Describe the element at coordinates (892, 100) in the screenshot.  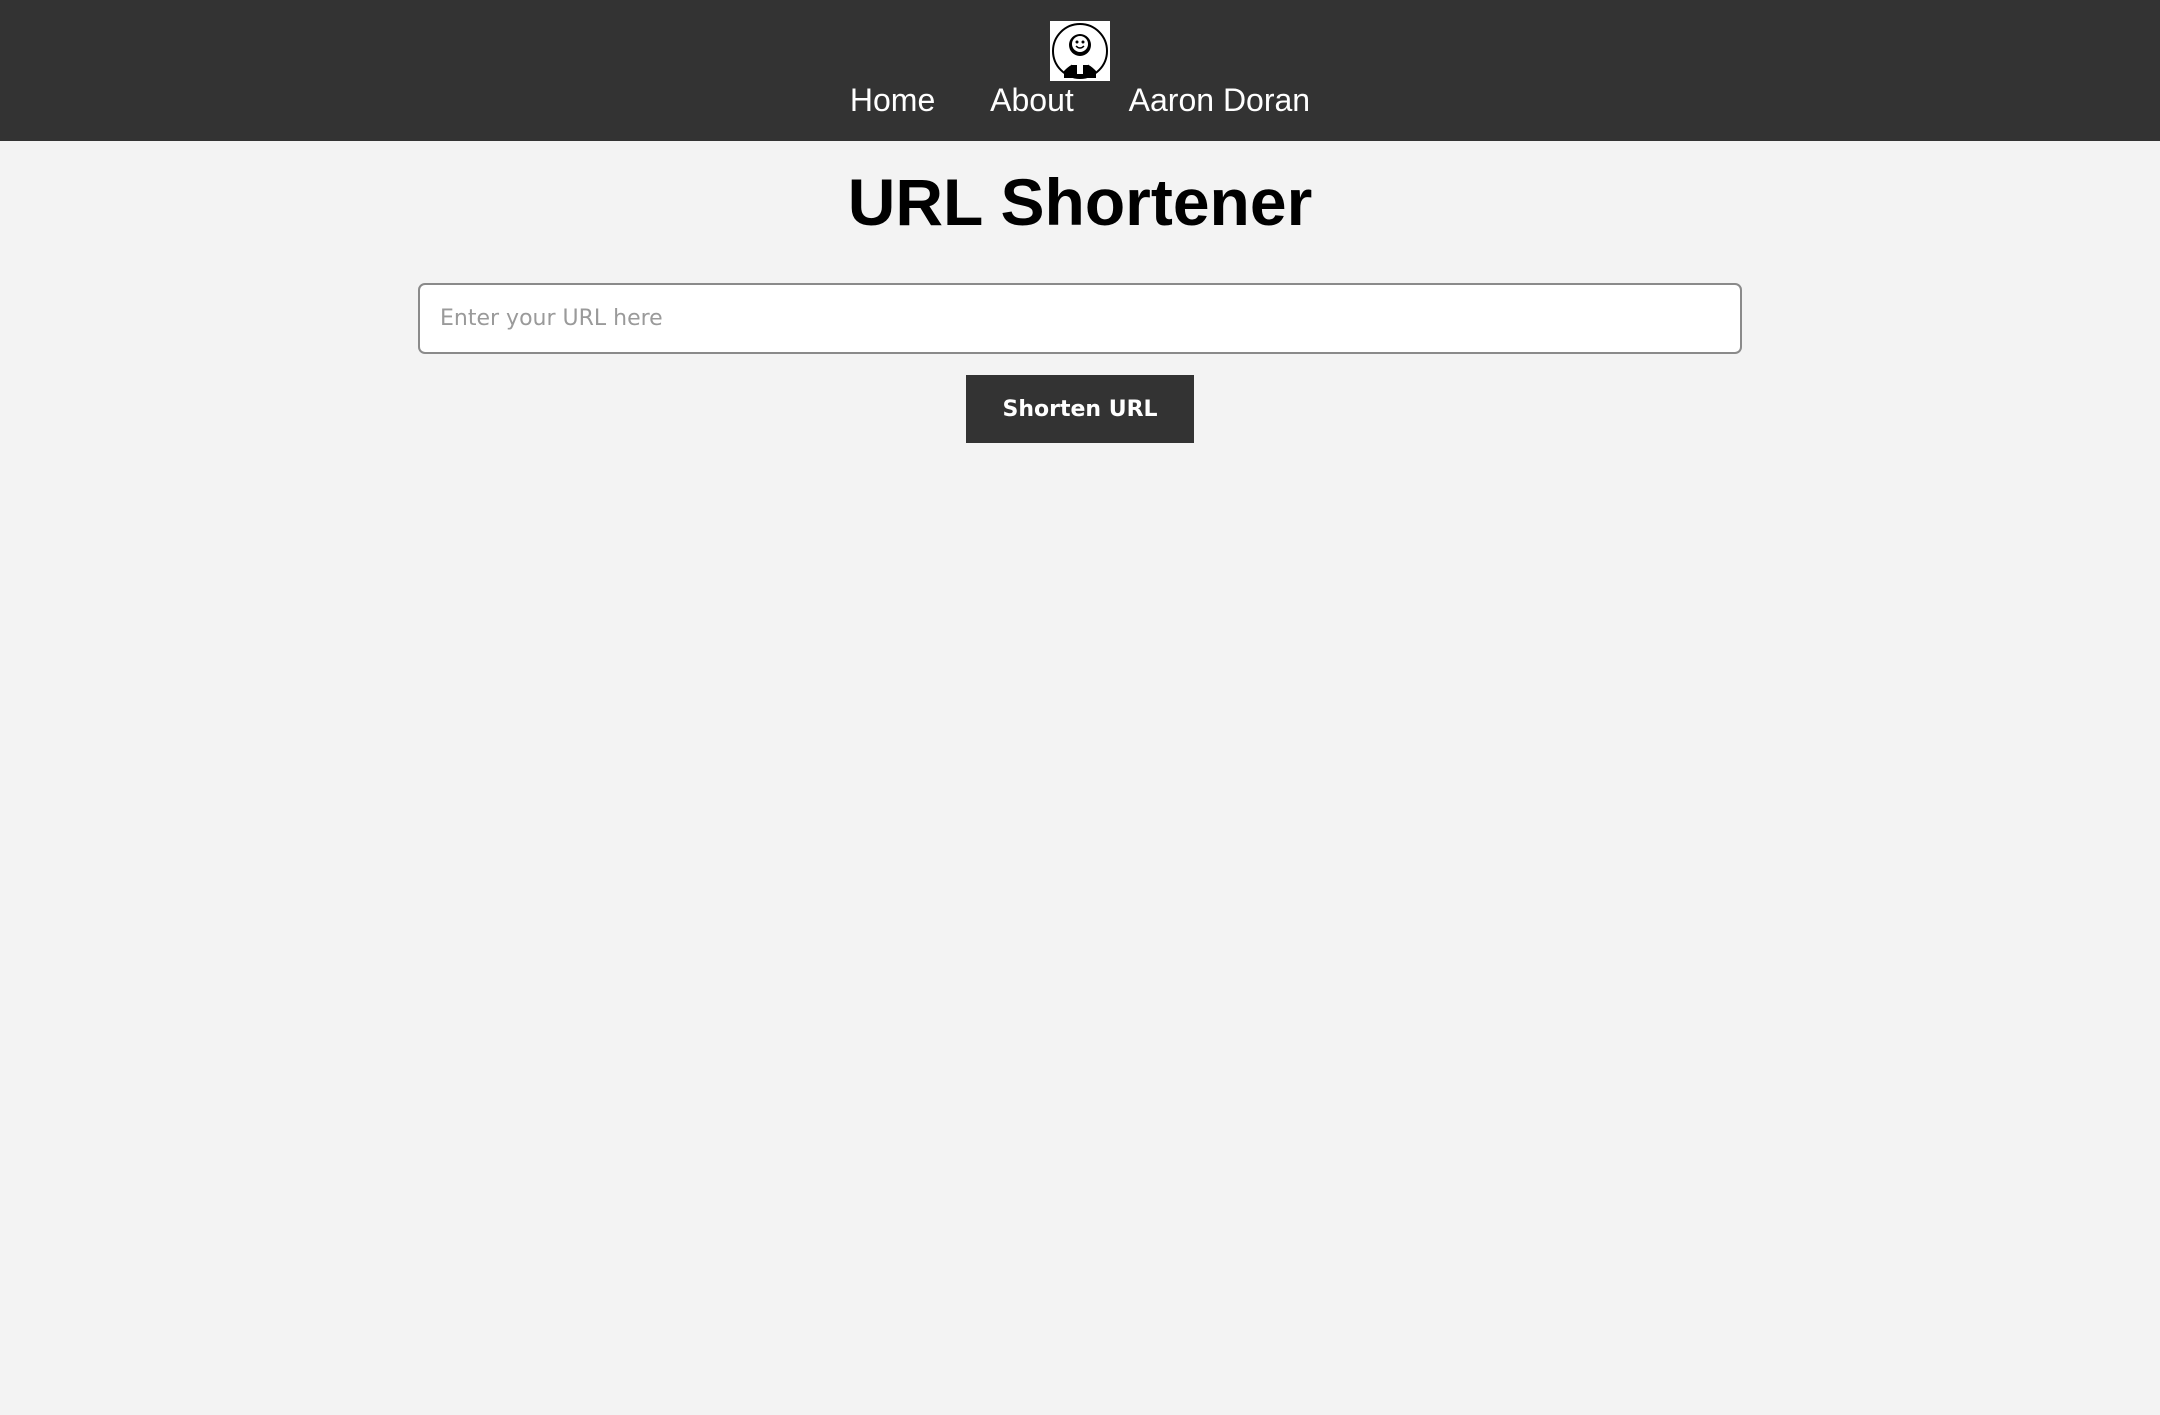
I see `nav-link-home: Home` at that location.